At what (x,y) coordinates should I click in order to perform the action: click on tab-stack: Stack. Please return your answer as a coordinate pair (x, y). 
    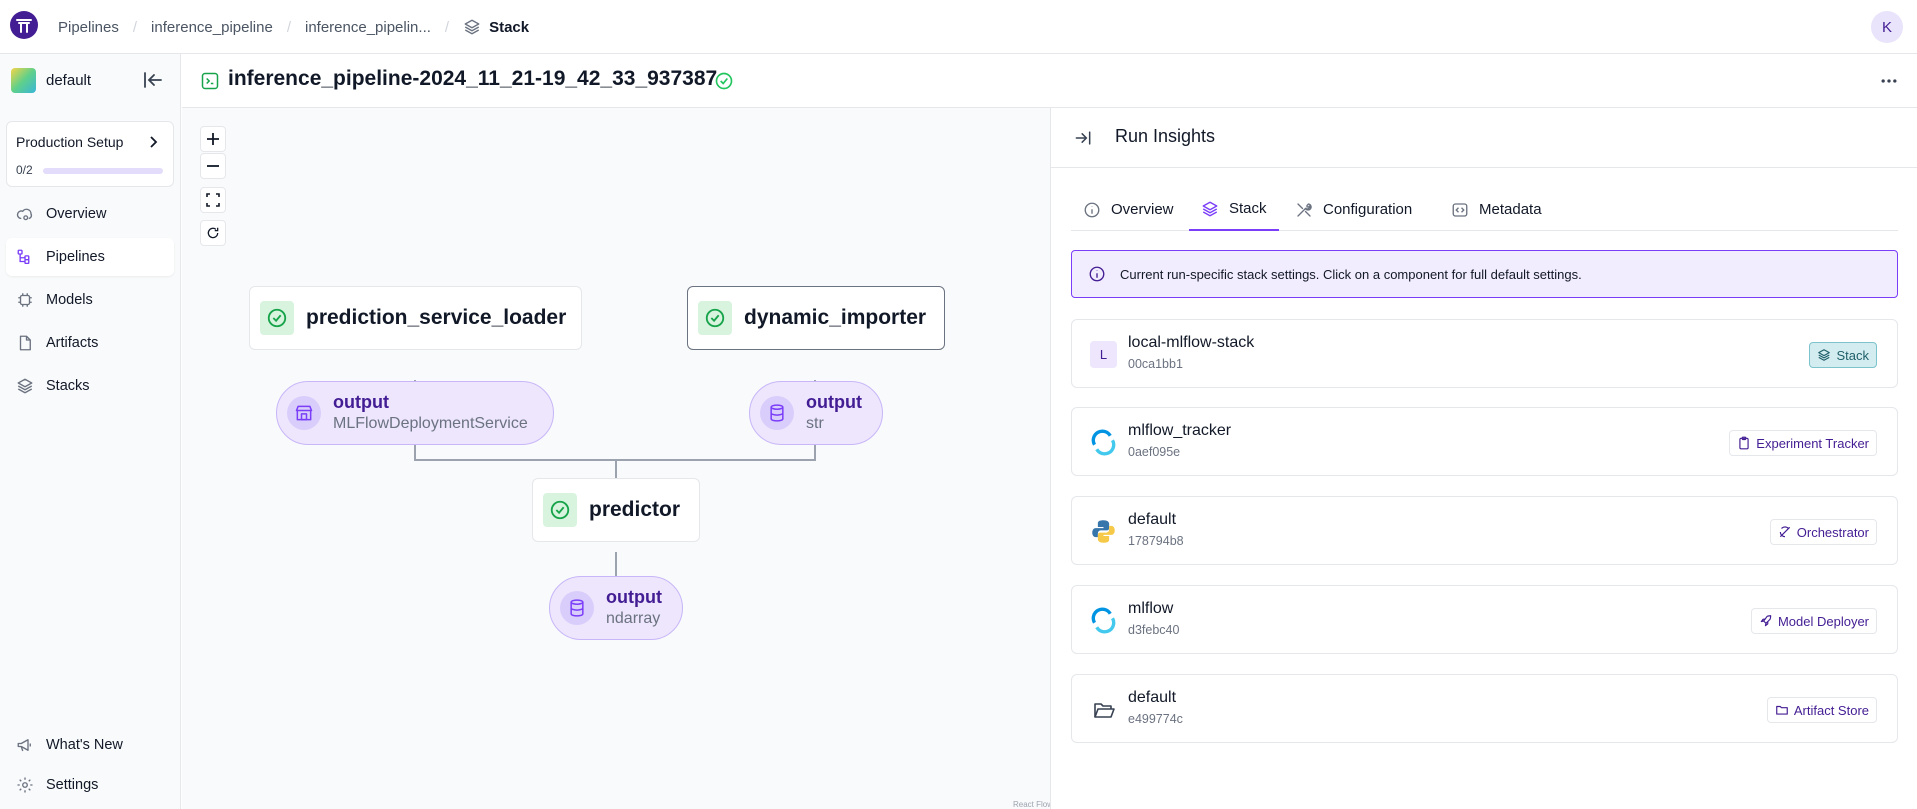
    Looking at the image, I should click on (1234, 209).